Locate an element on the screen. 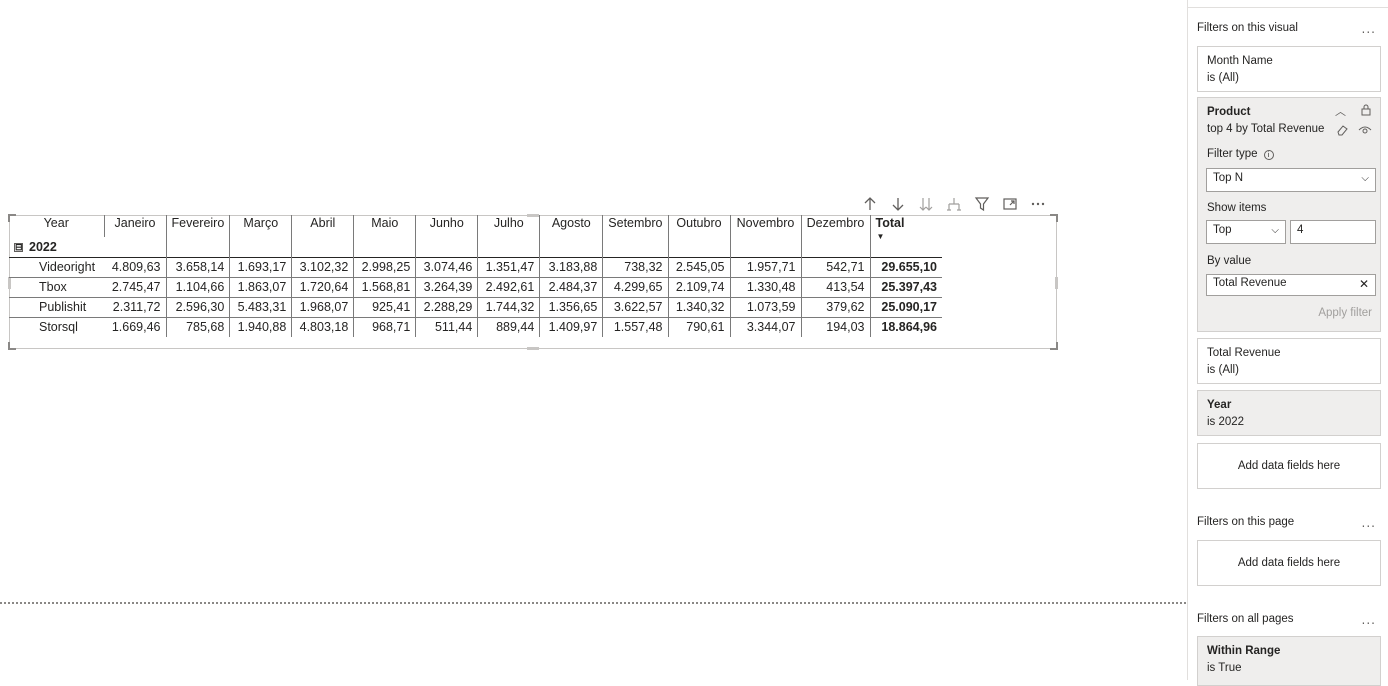 Image resolution: width=1388 pixels, height=686 pixels. apply-filter-button: Apply filter is located at coordinates (1345, 313).